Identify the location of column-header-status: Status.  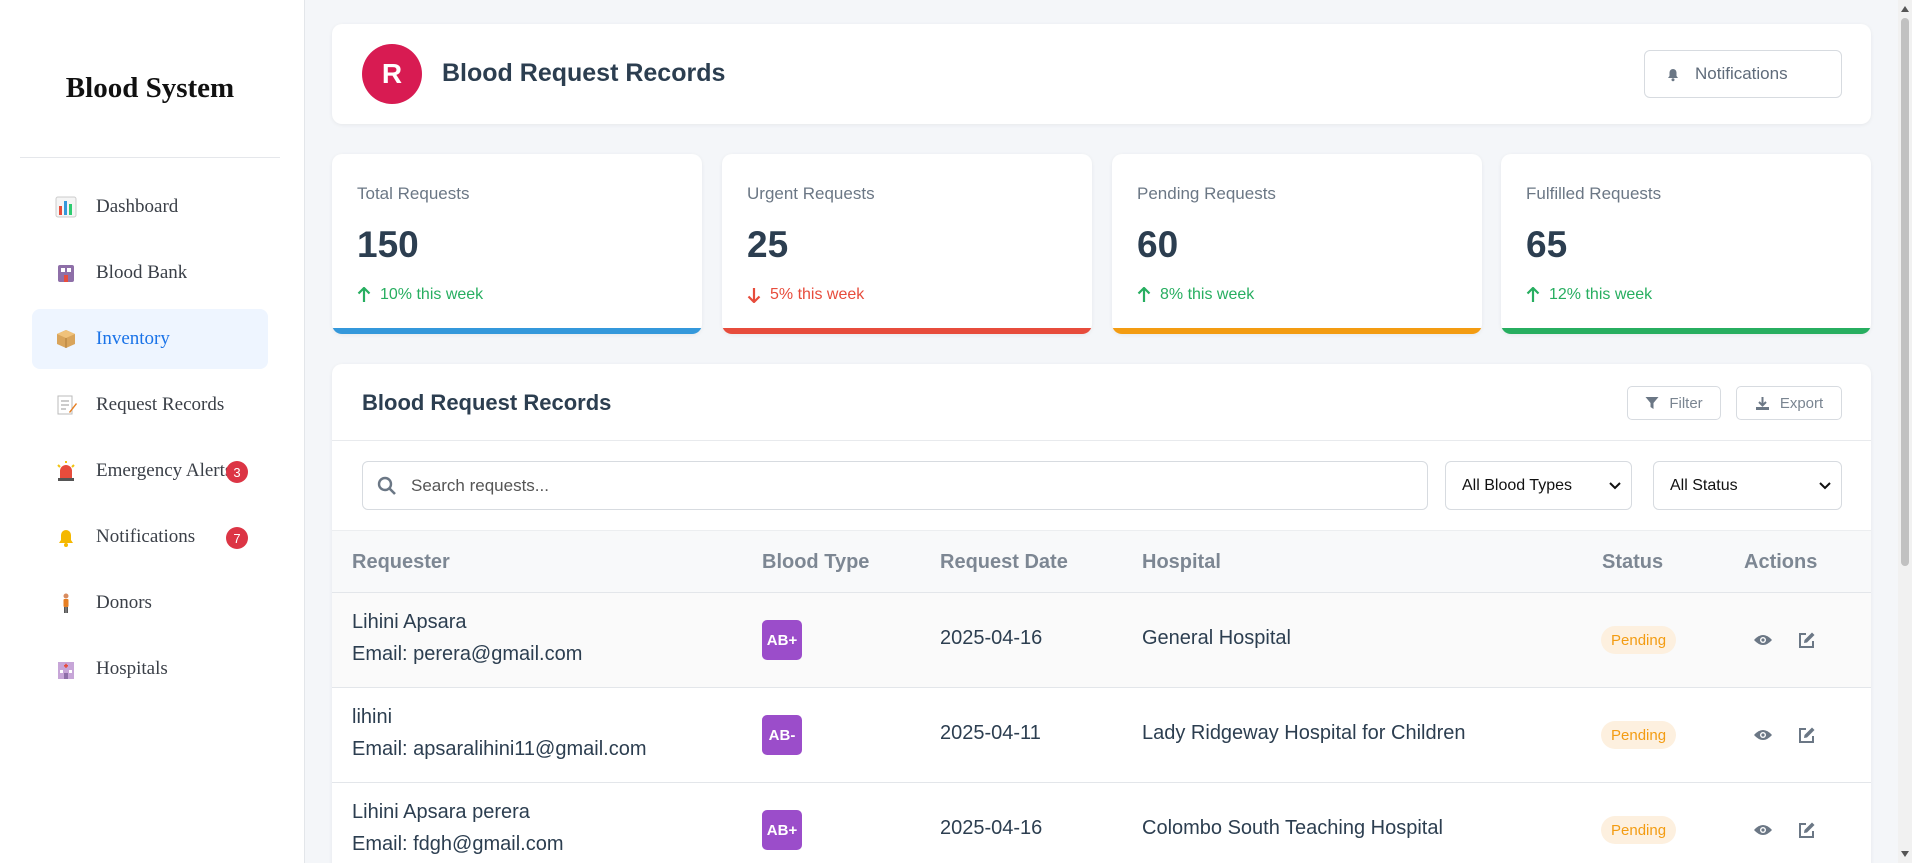
(1632, 562).